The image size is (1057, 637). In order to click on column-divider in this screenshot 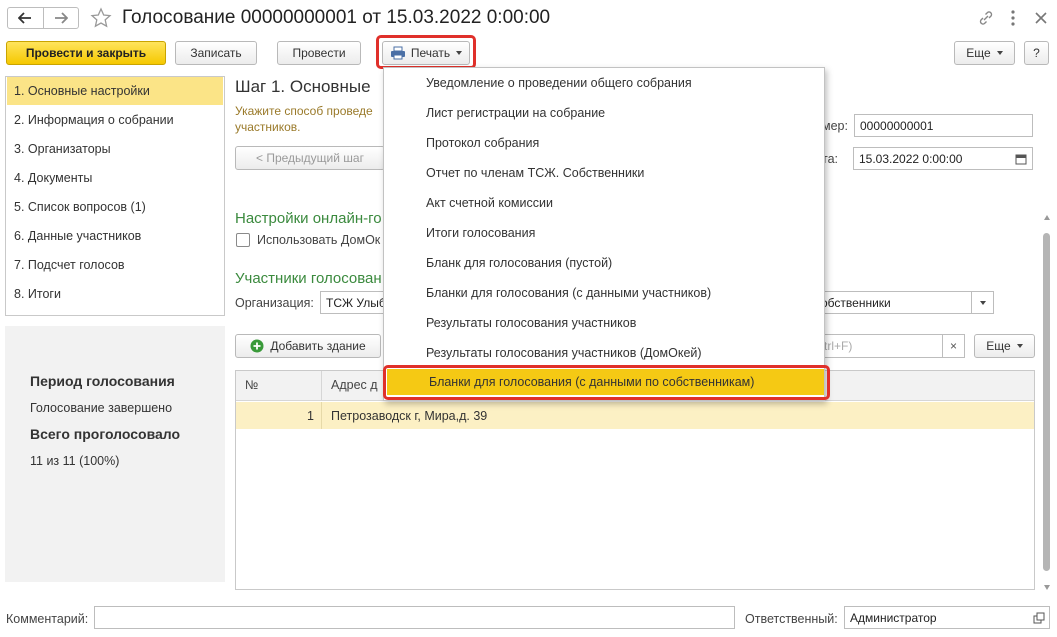, I will do `click(321, 386)`.